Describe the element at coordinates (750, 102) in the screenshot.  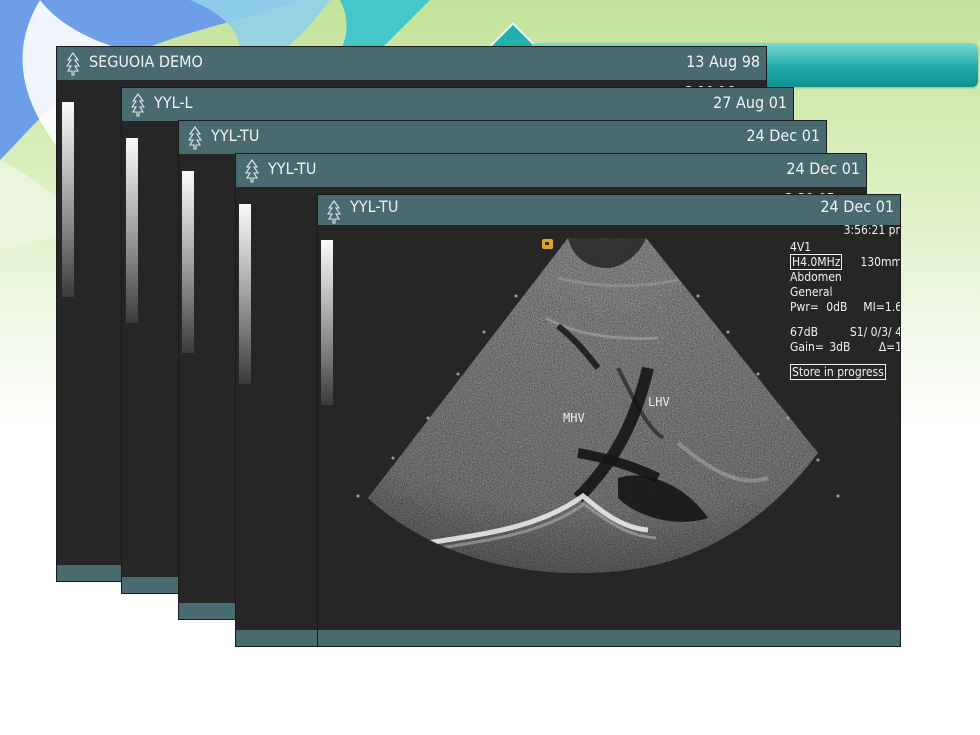
I see `exam-date: 27 Aug 01` at that location.